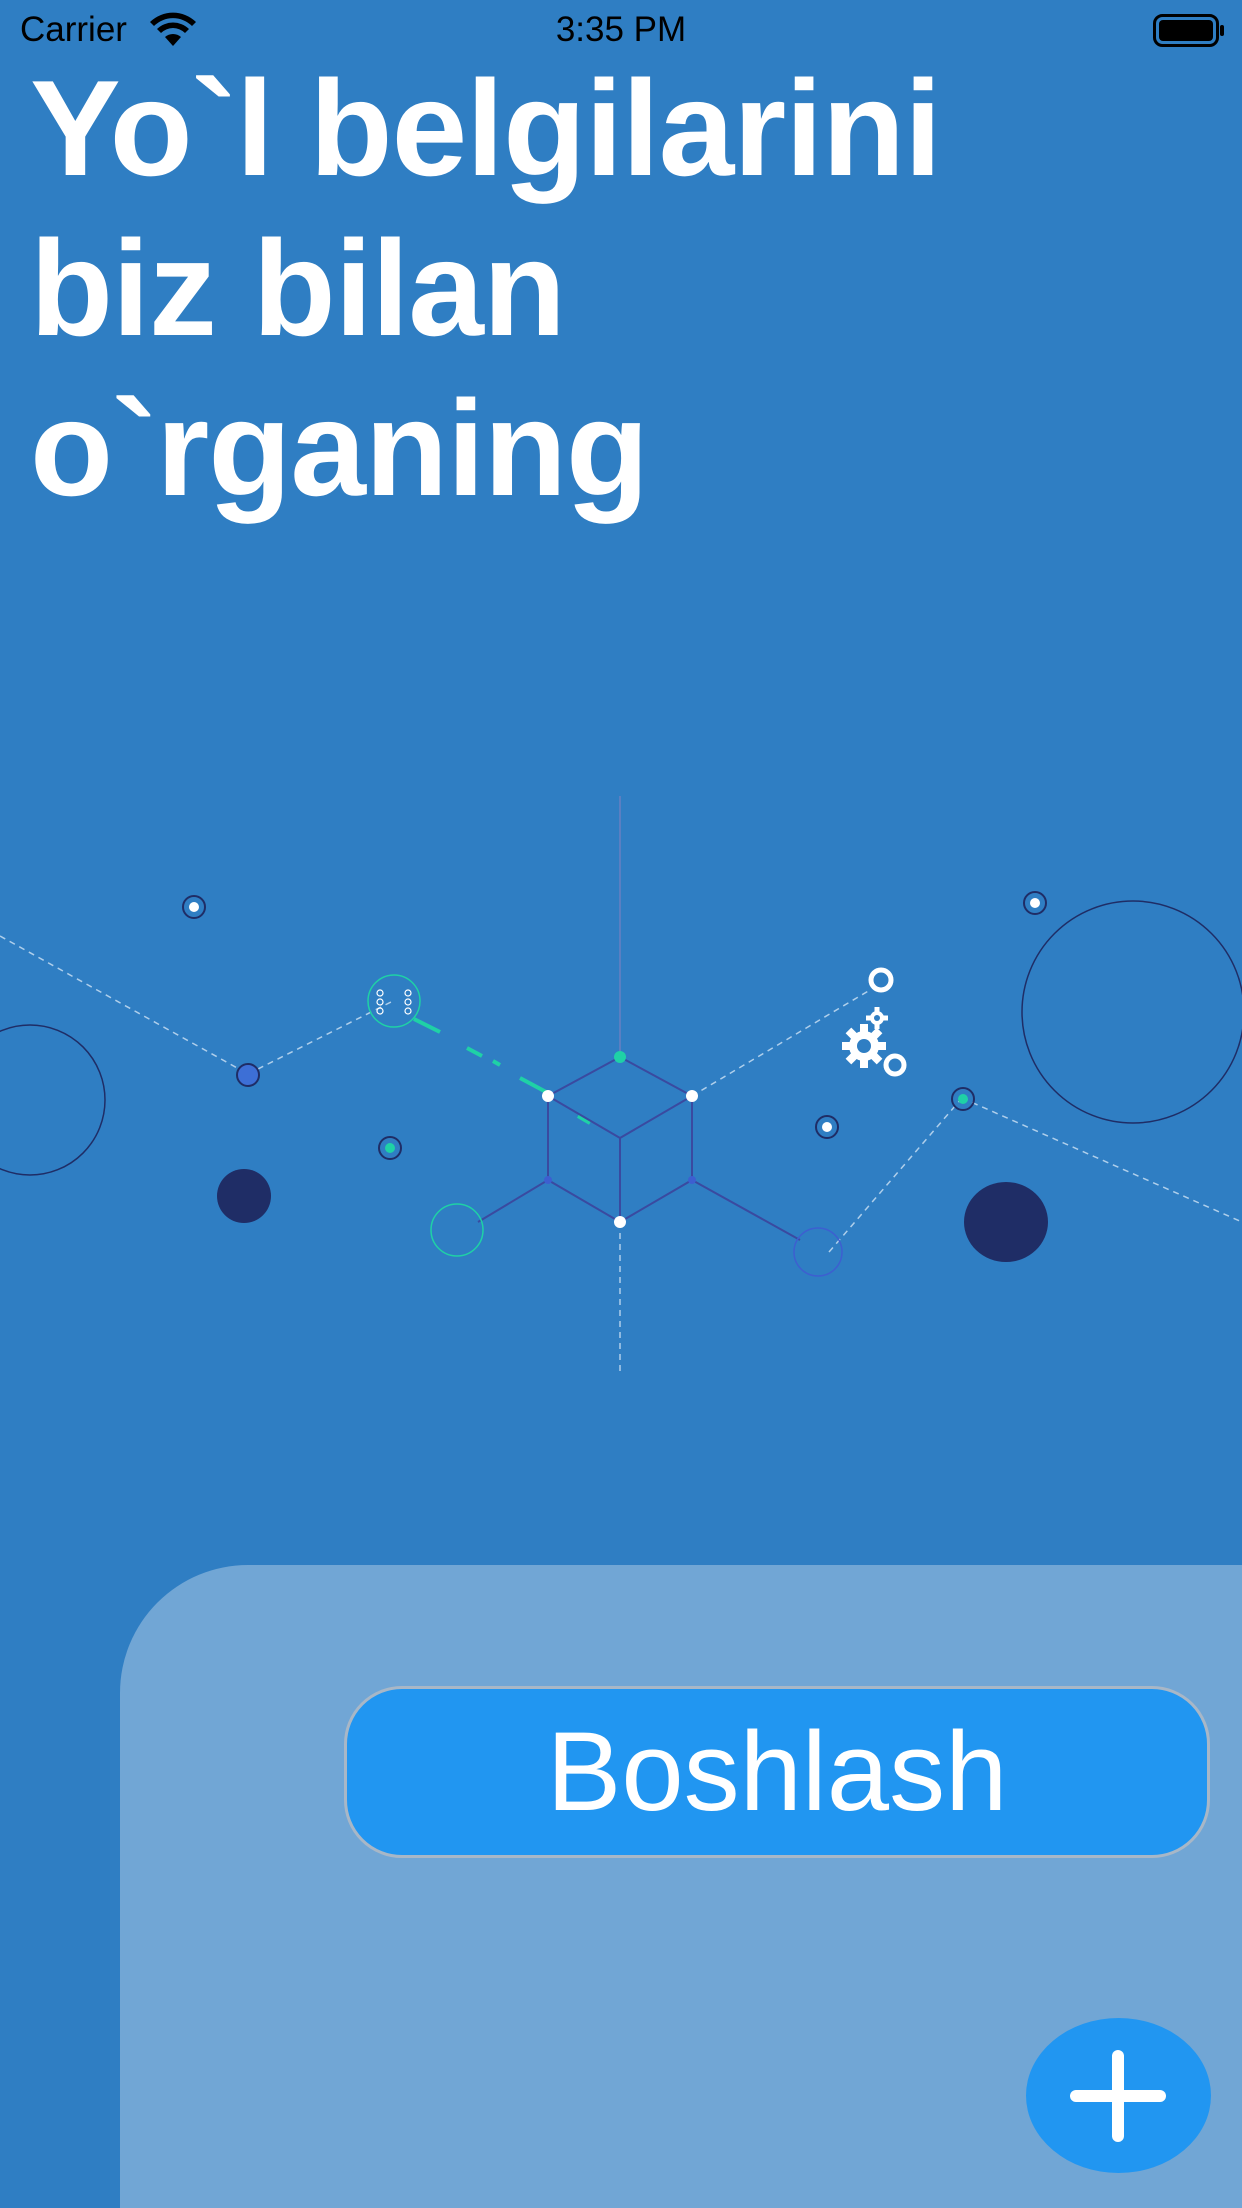 The height and width of the screenshot is (2208, 1242). I want to click on title-line-2: biz bilan, so click(298, 288).